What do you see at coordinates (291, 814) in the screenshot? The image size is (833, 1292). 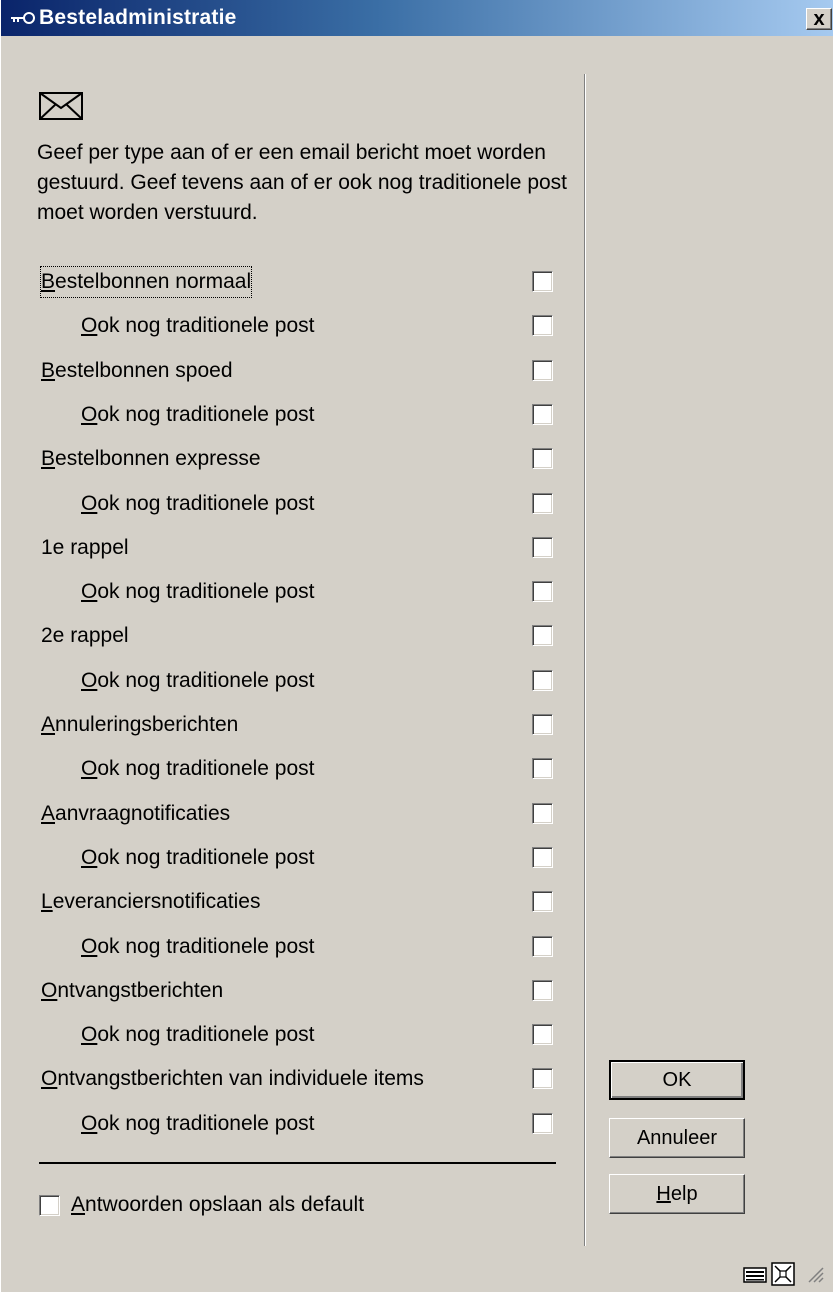 I see `option-row: Aanvraagnotificaties` at bounding box center [291, 814].